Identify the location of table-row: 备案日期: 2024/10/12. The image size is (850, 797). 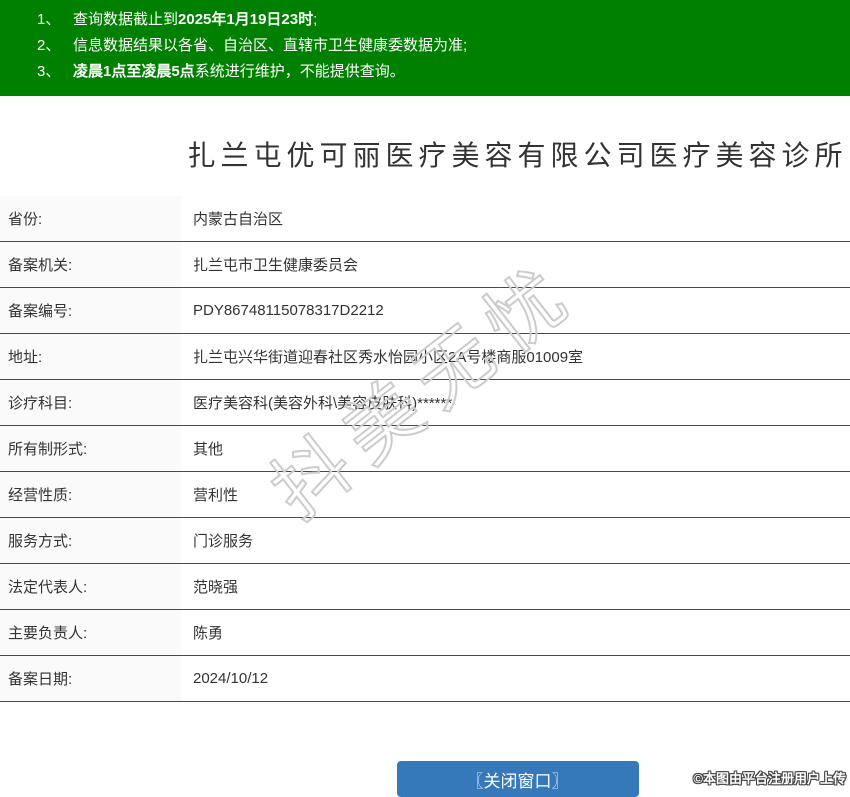
(425, 679).